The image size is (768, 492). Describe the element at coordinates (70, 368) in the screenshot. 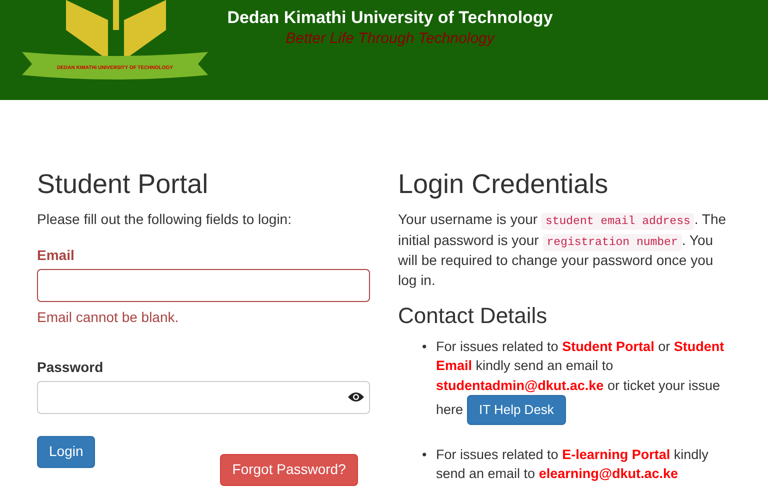

I see `field-label: Password` at that location.